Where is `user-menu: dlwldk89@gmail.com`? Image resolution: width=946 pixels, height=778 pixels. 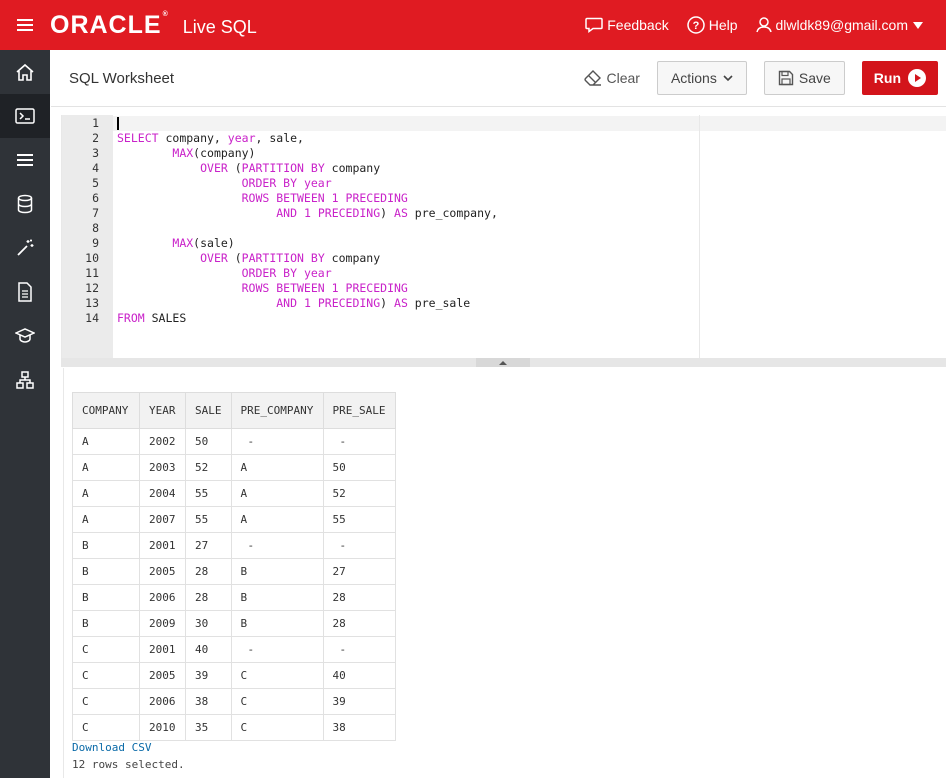
user-menu: dlwldk89@gmail.com is located at coordinates (841, 25).